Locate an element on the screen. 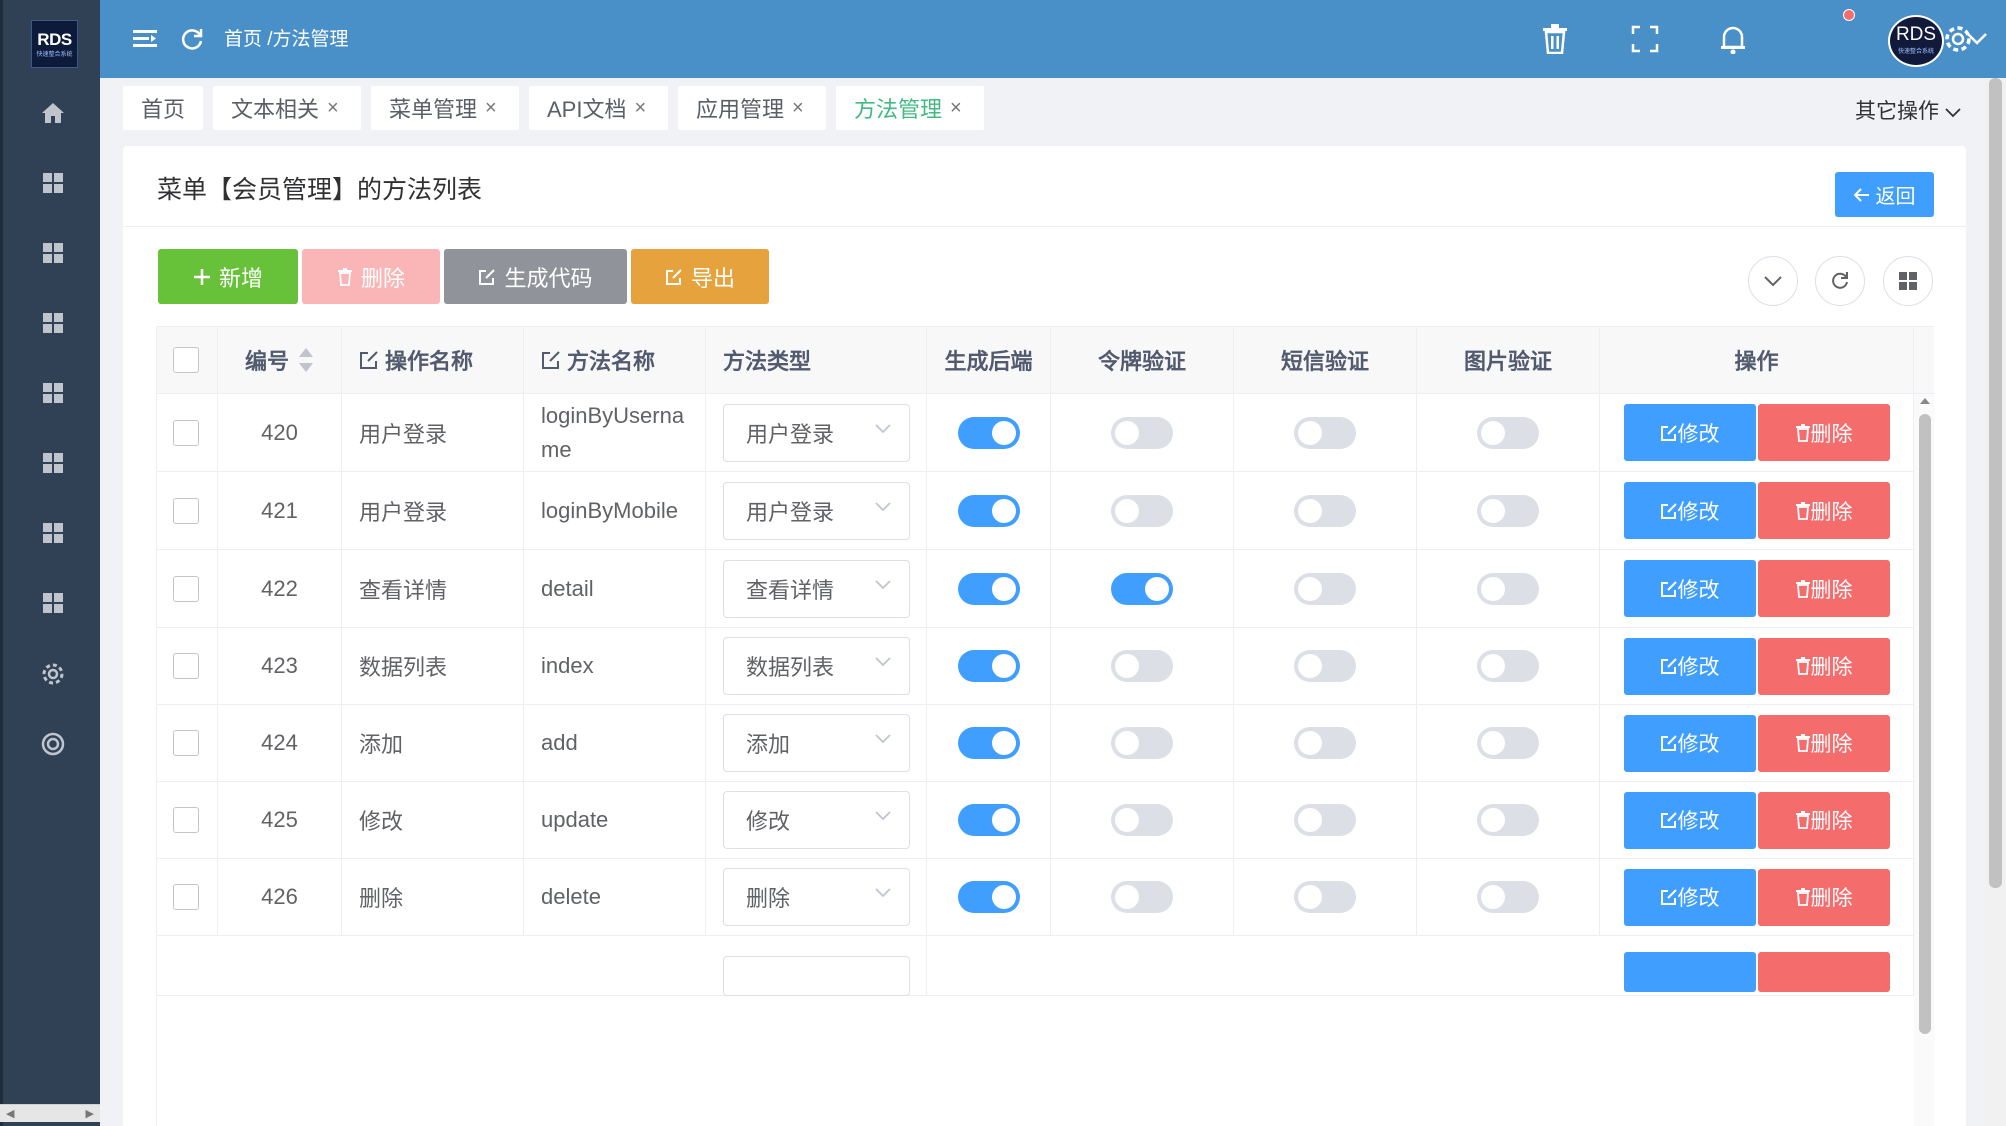  header-id: 编号 is located at coordinates (280, 360).